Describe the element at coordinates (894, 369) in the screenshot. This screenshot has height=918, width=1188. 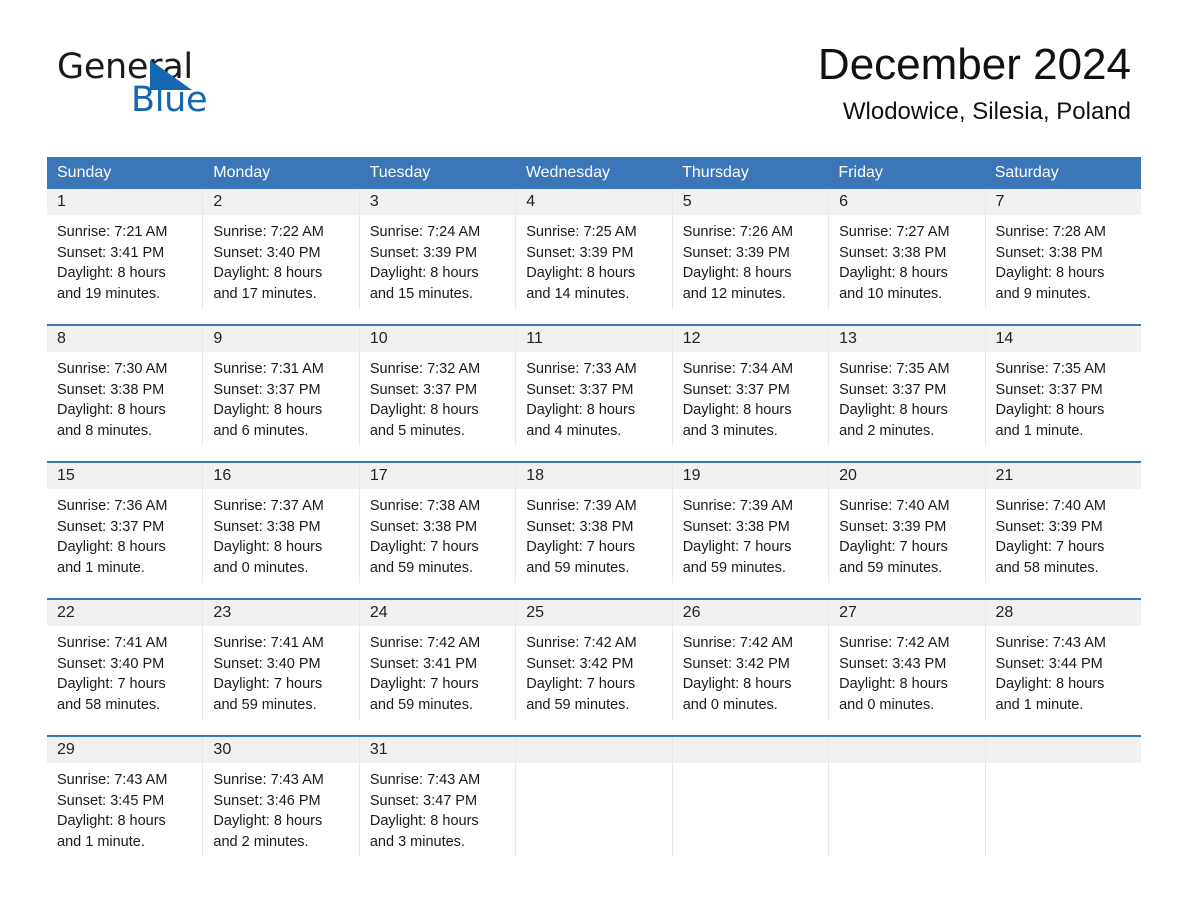
I see `sunrise-text: Sunrise: 7:35 AM` at that location.